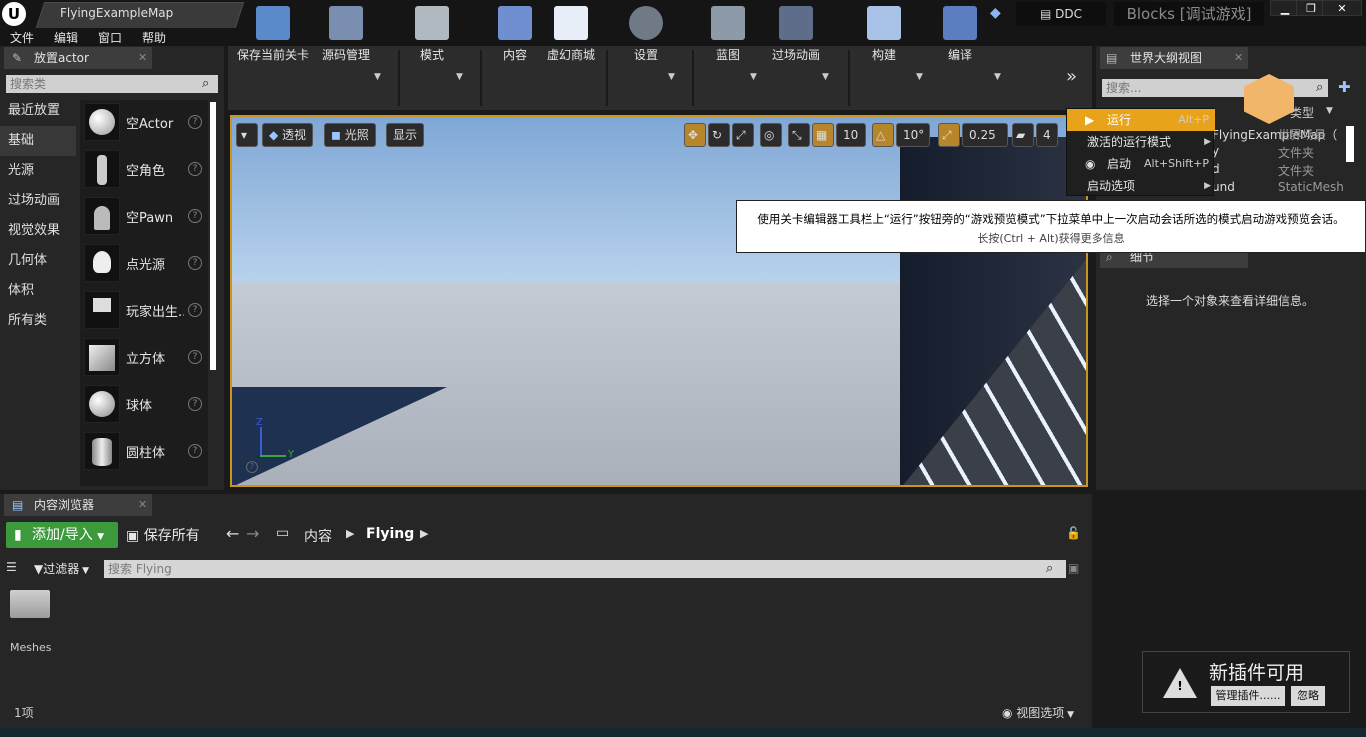 This screenshot has height=737, width=1366. What do you see at coordinates (61, 568) in the screenshot?
I see `filters-button: ▼过滤器 ▼` at bounding box center [61, 568].